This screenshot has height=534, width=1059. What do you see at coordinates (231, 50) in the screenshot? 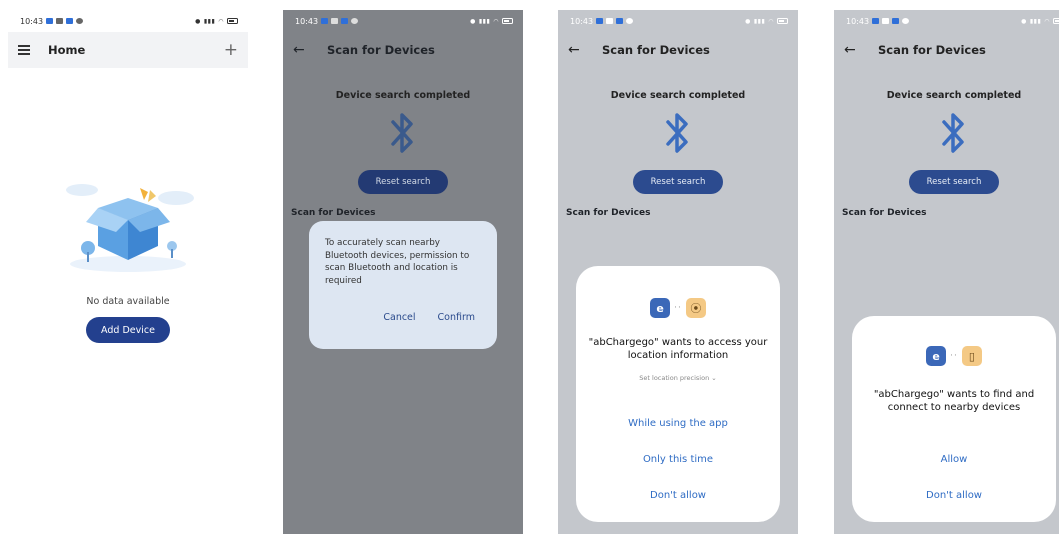
I see `add-icon: +` at bounding box center [231, 50].